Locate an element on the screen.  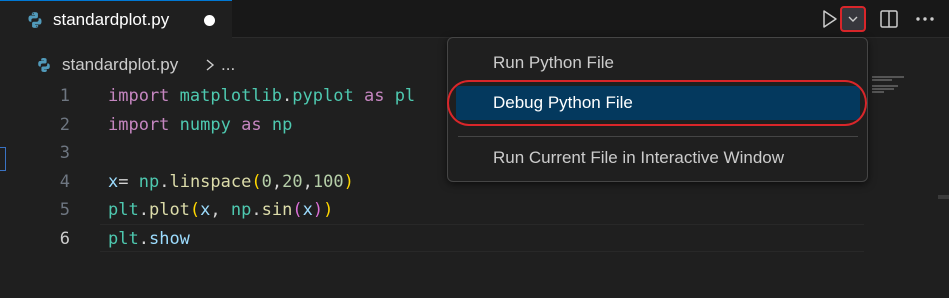
chevron-down-icon is located at coordinates (853, 19).